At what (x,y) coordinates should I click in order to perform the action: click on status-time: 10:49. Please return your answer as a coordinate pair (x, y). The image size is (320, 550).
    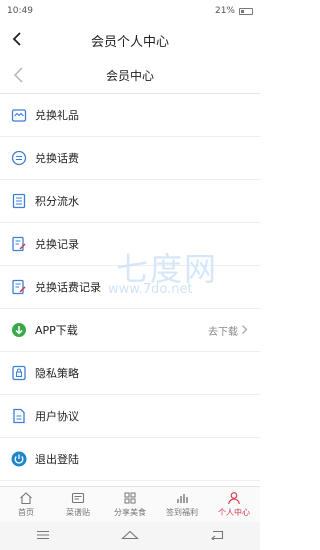
    Looking at the image, I should click on (20, 11).